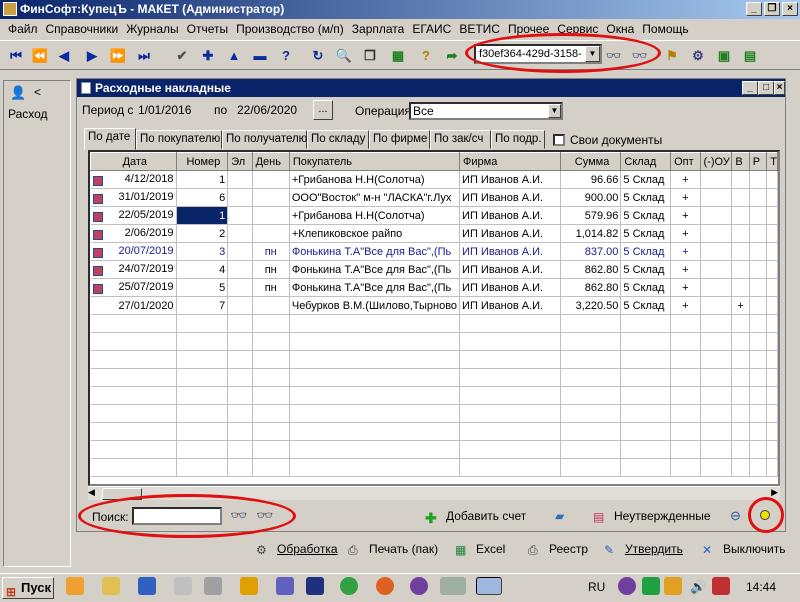 The width and height of the screenshot is (800, 602). What do you see at coordinates (152, 29) in the screenshot?
I see `menu-journals: Журналы` at bounding box center [152, 29].